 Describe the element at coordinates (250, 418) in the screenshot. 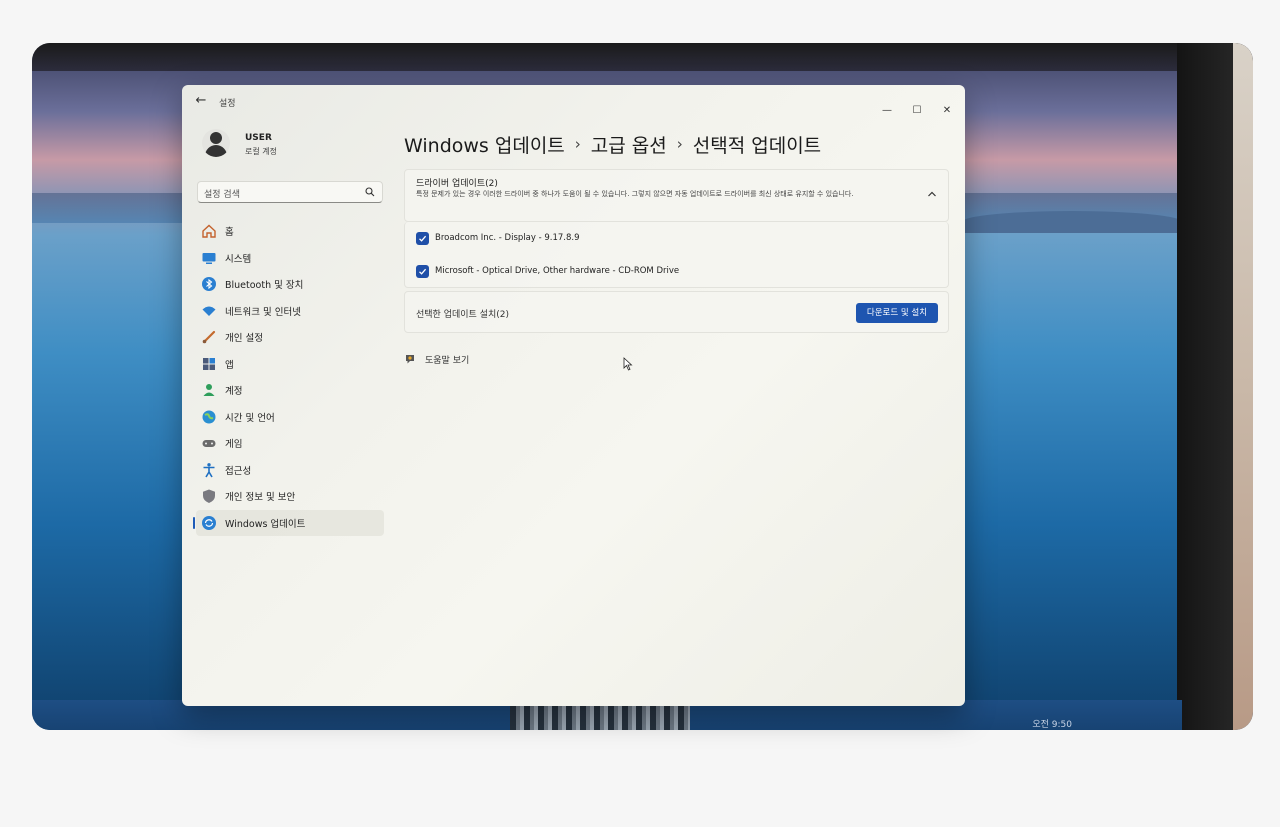

I see `sidebar-item-label: 시간 및 언어` at that location.